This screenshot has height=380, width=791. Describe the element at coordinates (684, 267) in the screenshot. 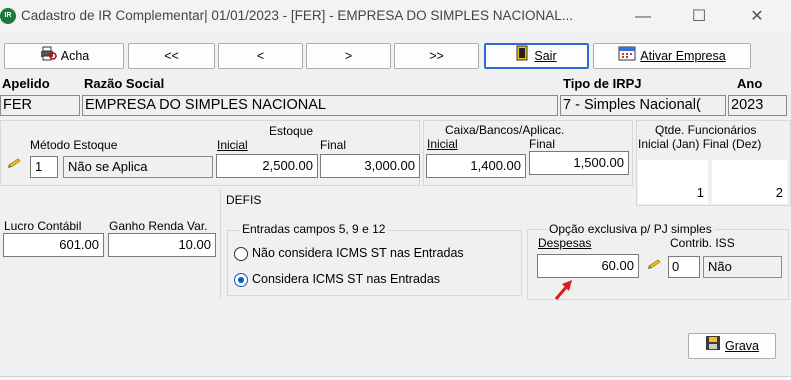

I see `contrib-iss-code: 0` at that location.